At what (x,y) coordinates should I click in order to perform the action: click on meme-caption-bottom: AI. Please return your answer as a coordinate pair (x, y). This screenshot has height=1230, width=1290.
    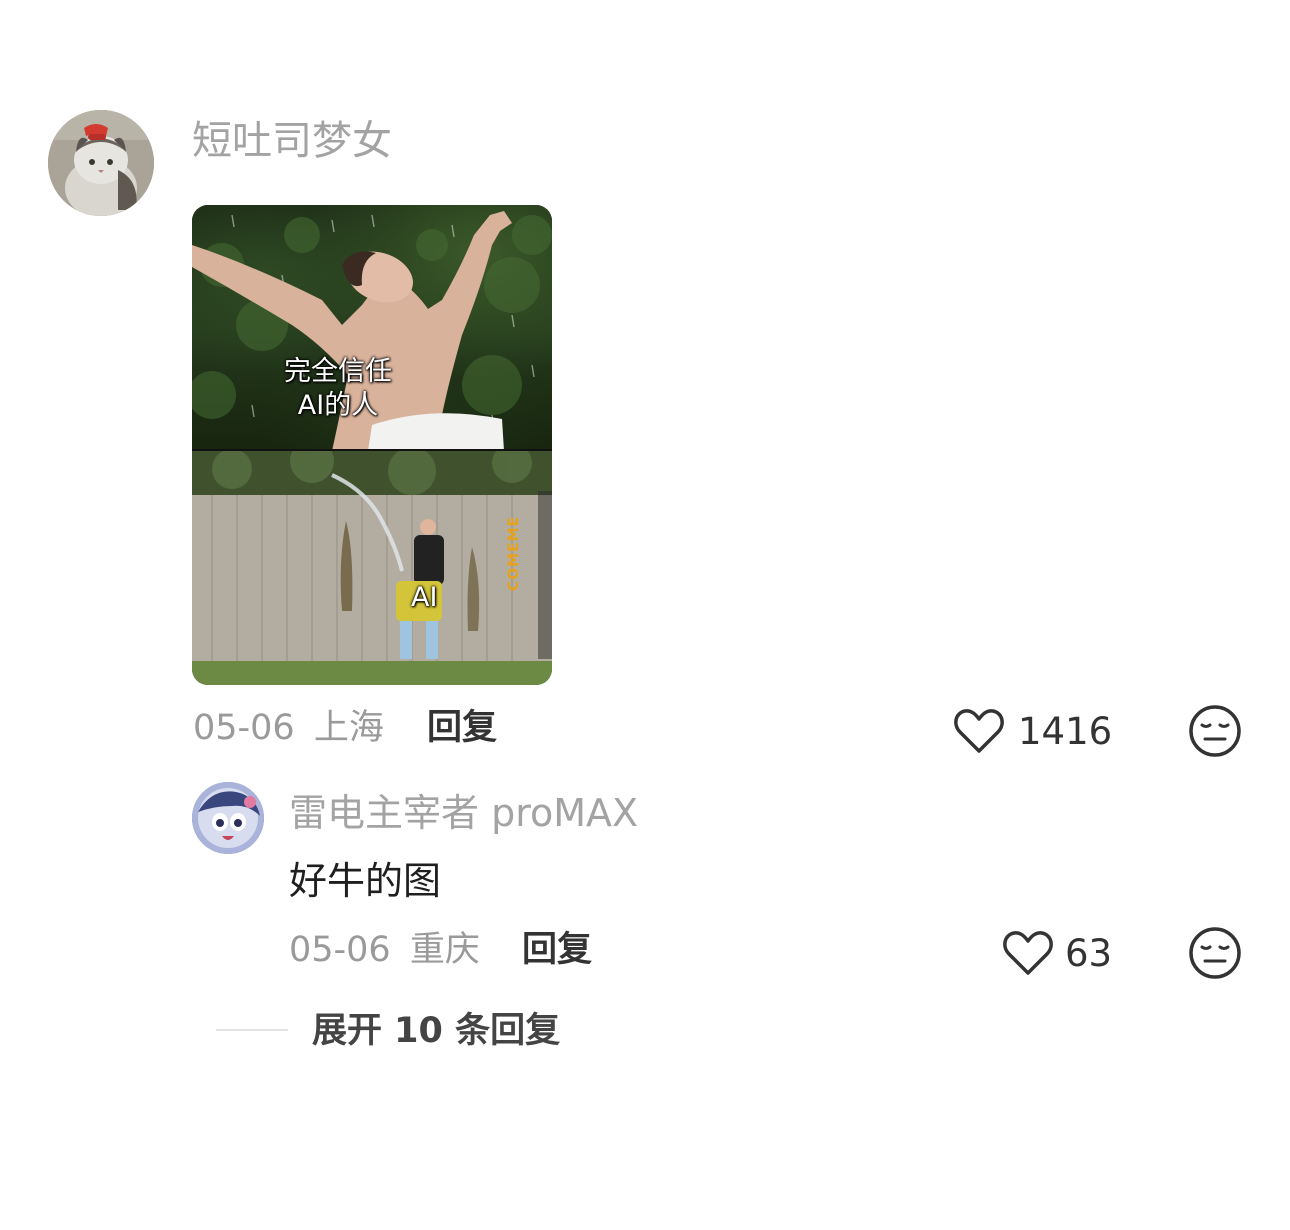
    Looking at the image, I should click on (424, 597).